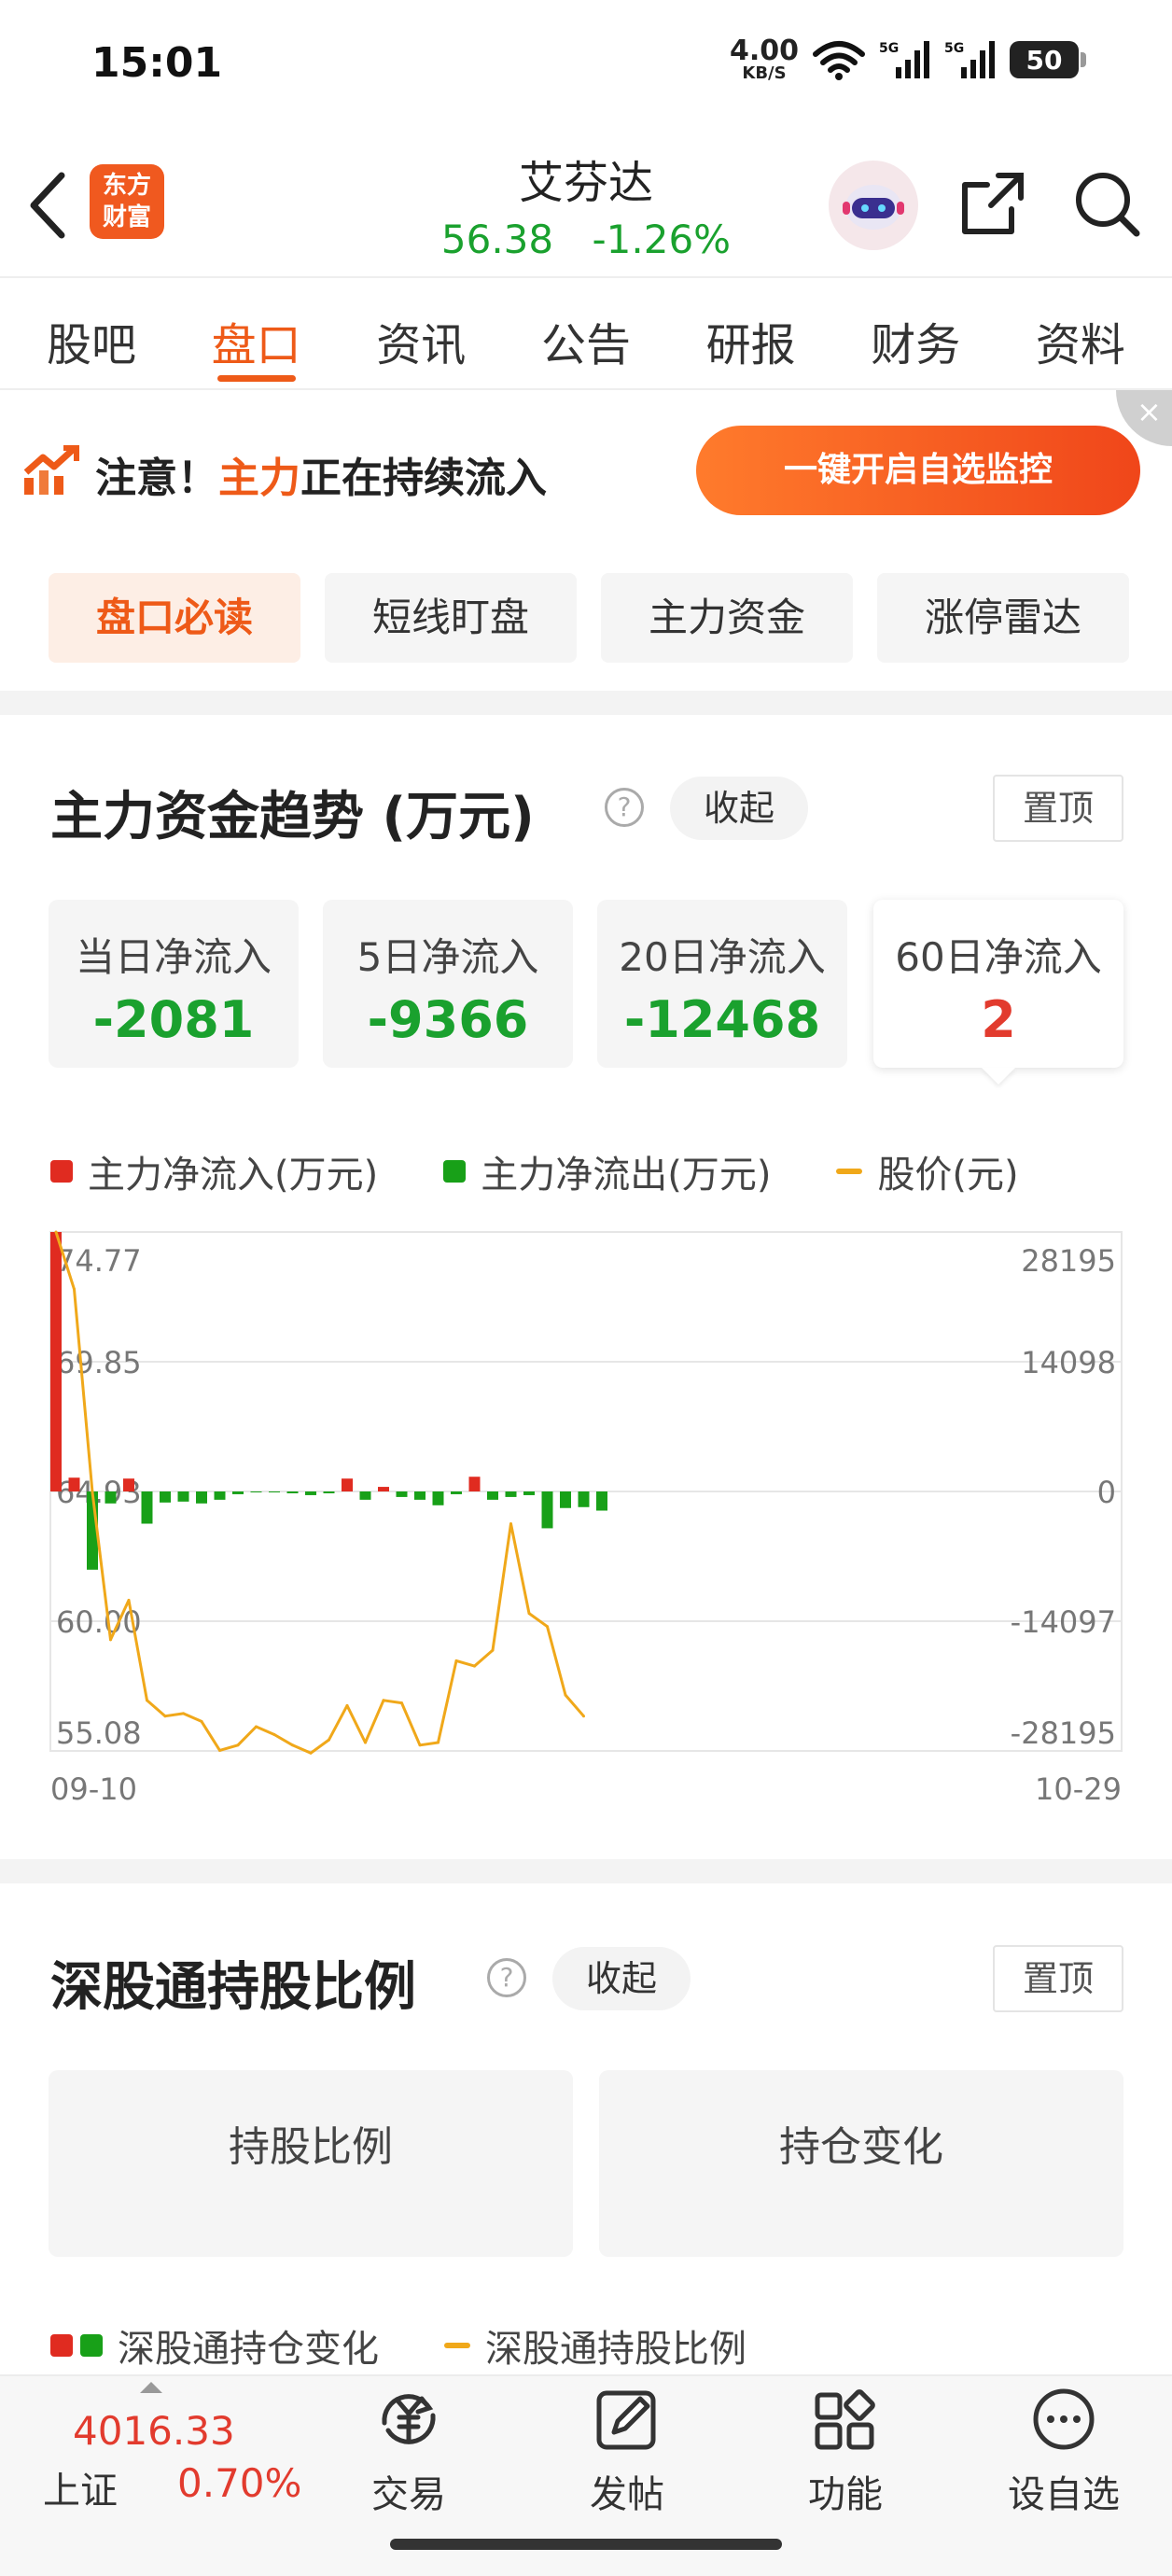 The image size is (1172, 2576). What do you see at coordinates (722, 984) in the screenshot?
I see `net-inflow-card-20d: 20日净流入 -12468` at bounding box center [722, 984].